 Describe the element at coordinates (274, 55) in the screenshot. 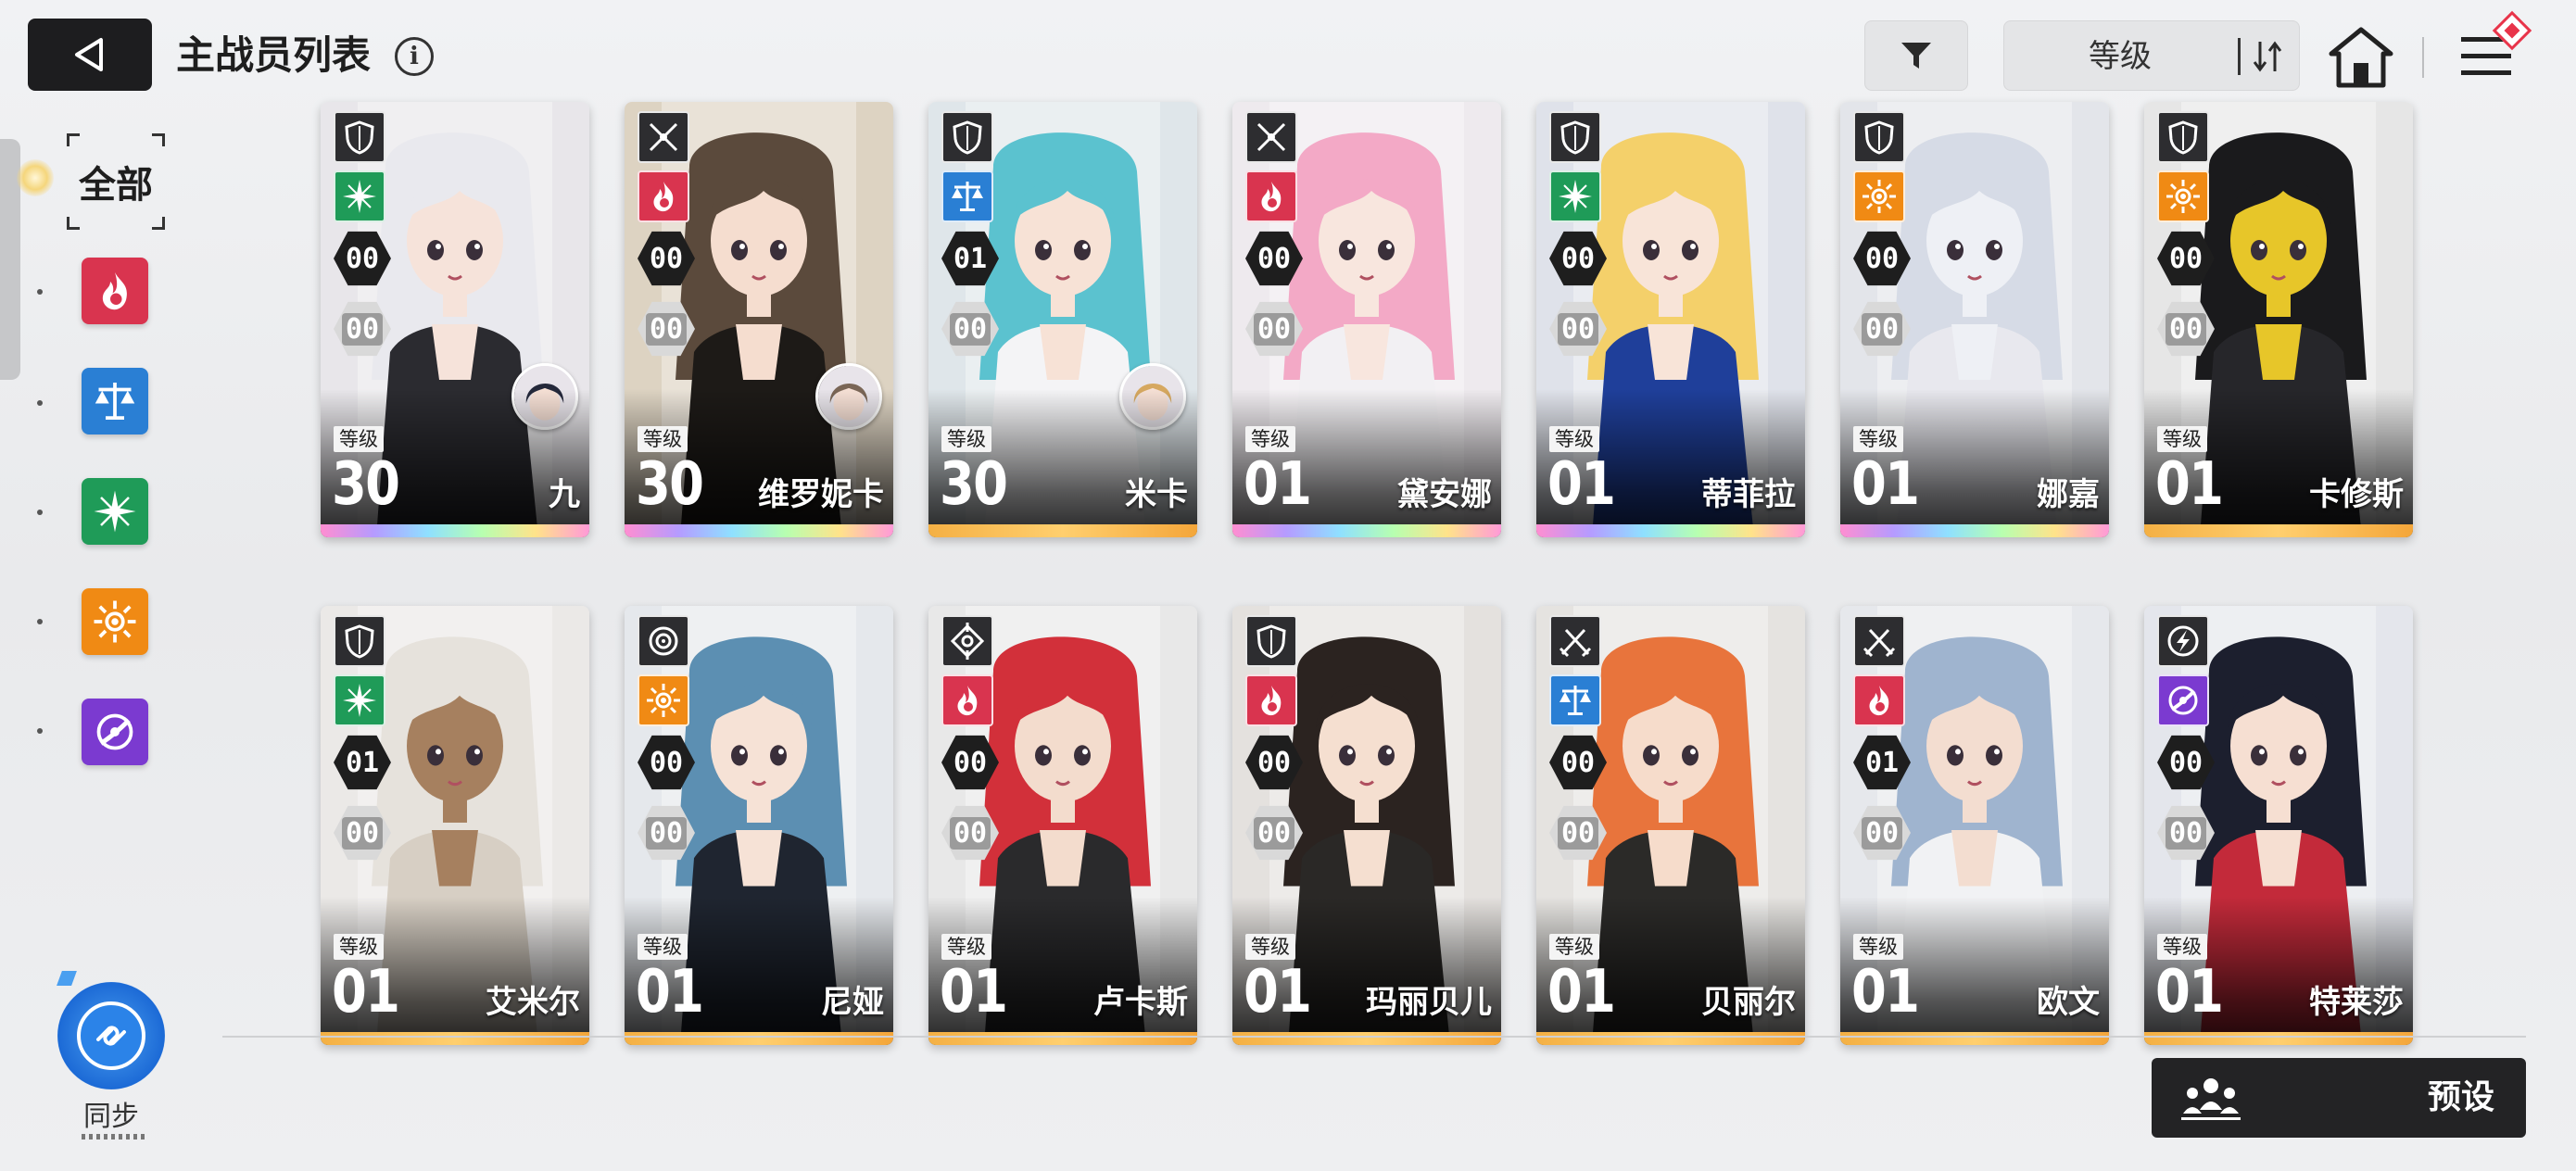

I see `page-title: 主战员列表` at that location.